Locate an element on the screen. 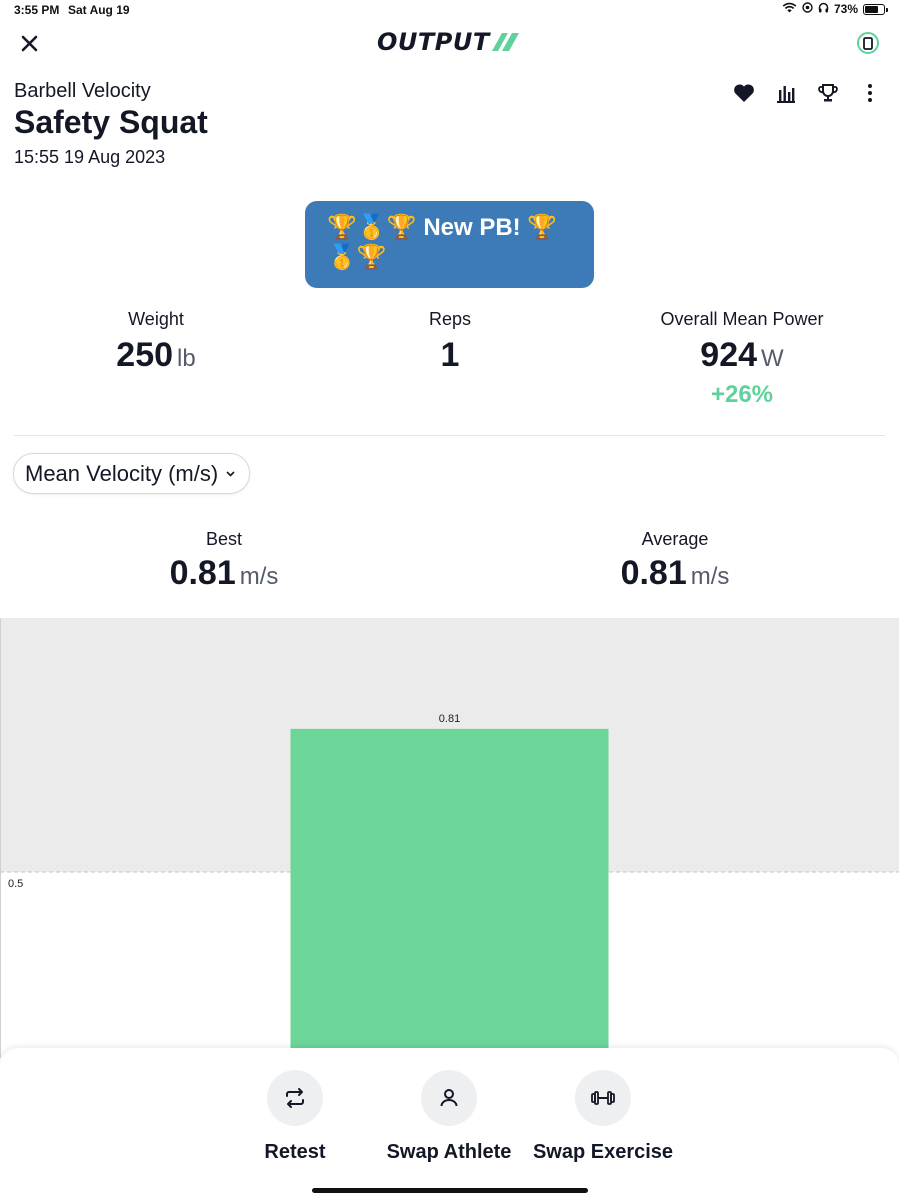 The height and width of the screenshot is (1200, 899). power-value-row: 924 W is located at coordinates (742, 355).